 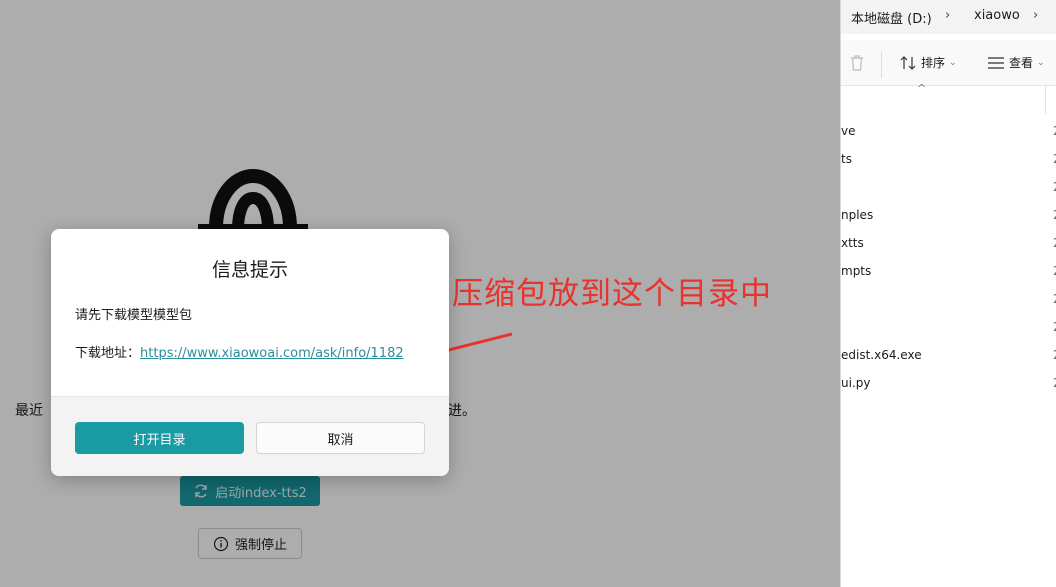 I want to click on explorer-toolbar: 排序 ⌄ 查看 ⌄, so click(x=948, y=63).